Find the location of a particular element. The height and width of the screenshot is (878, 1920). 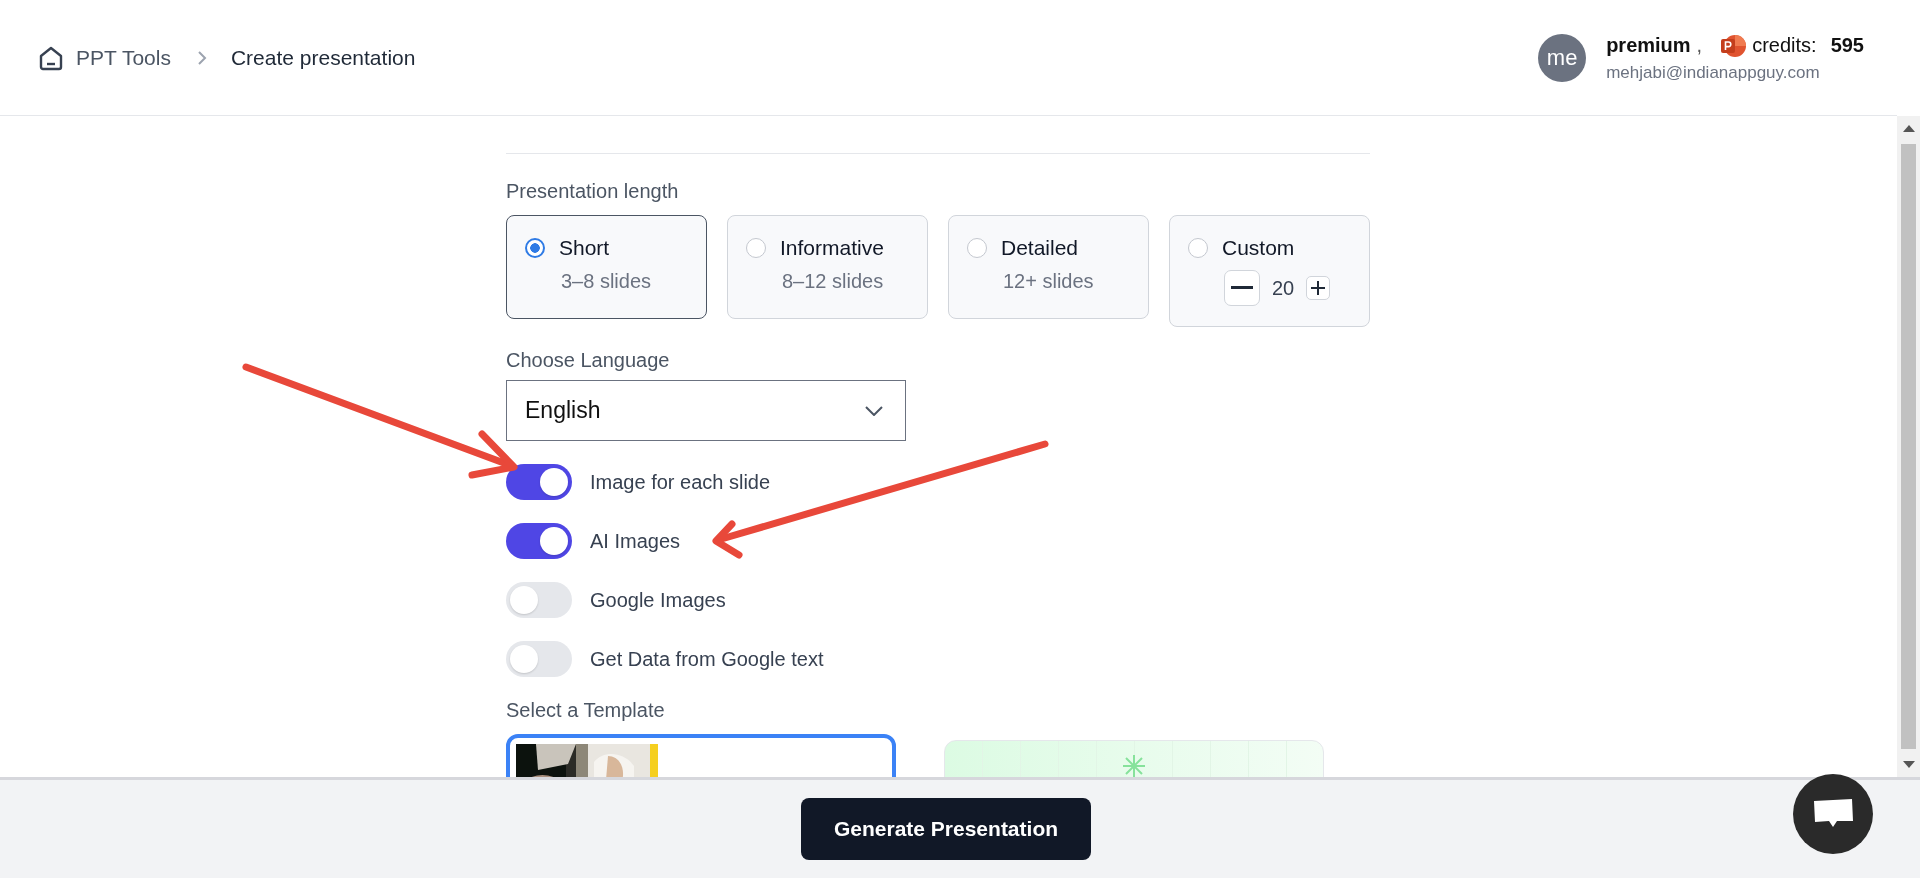

plus-icon is located at coordinates (1318, 288).